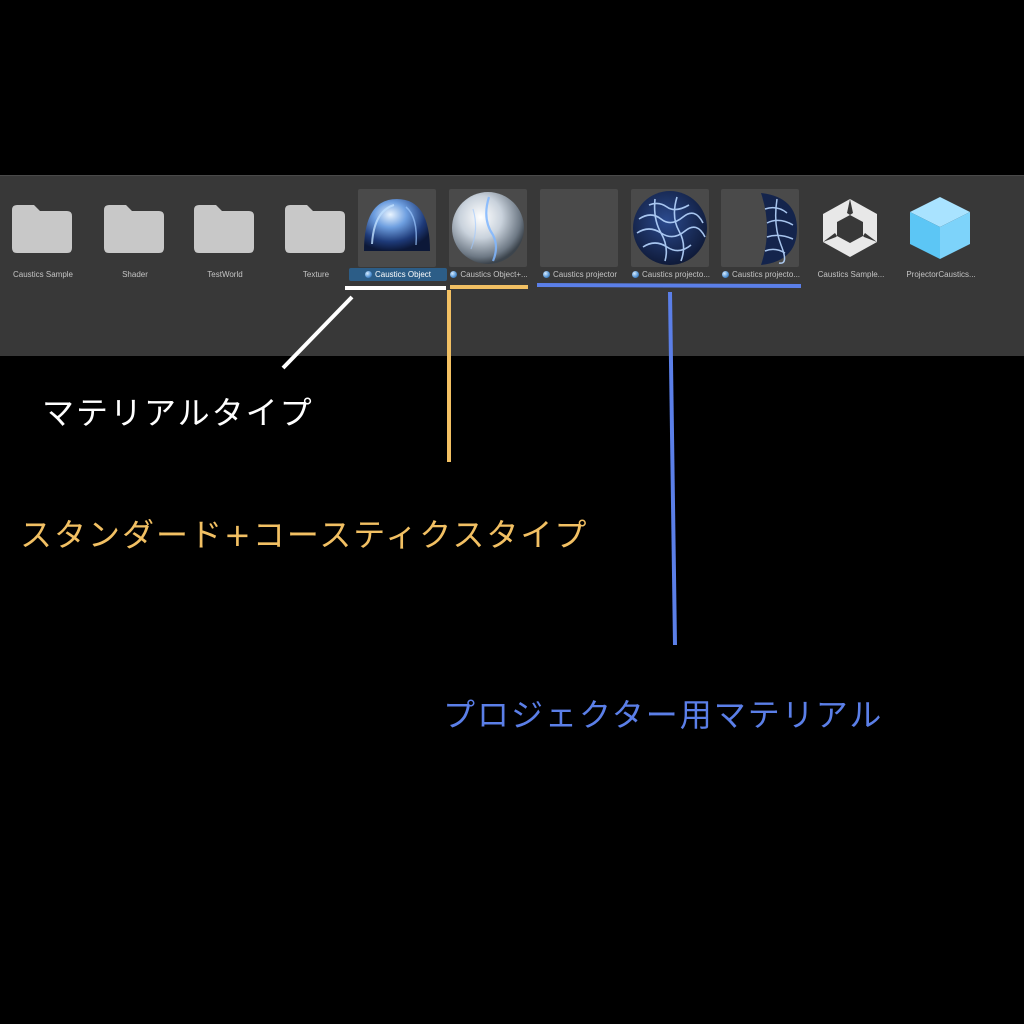  I want to click on pointer-line-blue, so click(672, 468).